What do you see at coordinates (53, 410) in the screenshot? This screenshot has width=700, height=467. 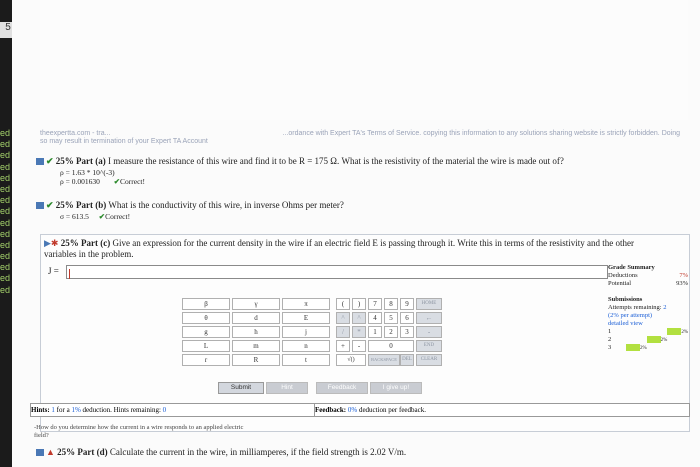 I see `hints-count: 1` at bounding box center [53, 410].